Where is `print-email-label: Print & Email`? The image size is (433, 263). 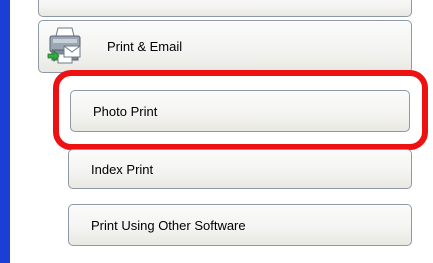
print-email-label: Print & Email is located at coordinates (145, 46).